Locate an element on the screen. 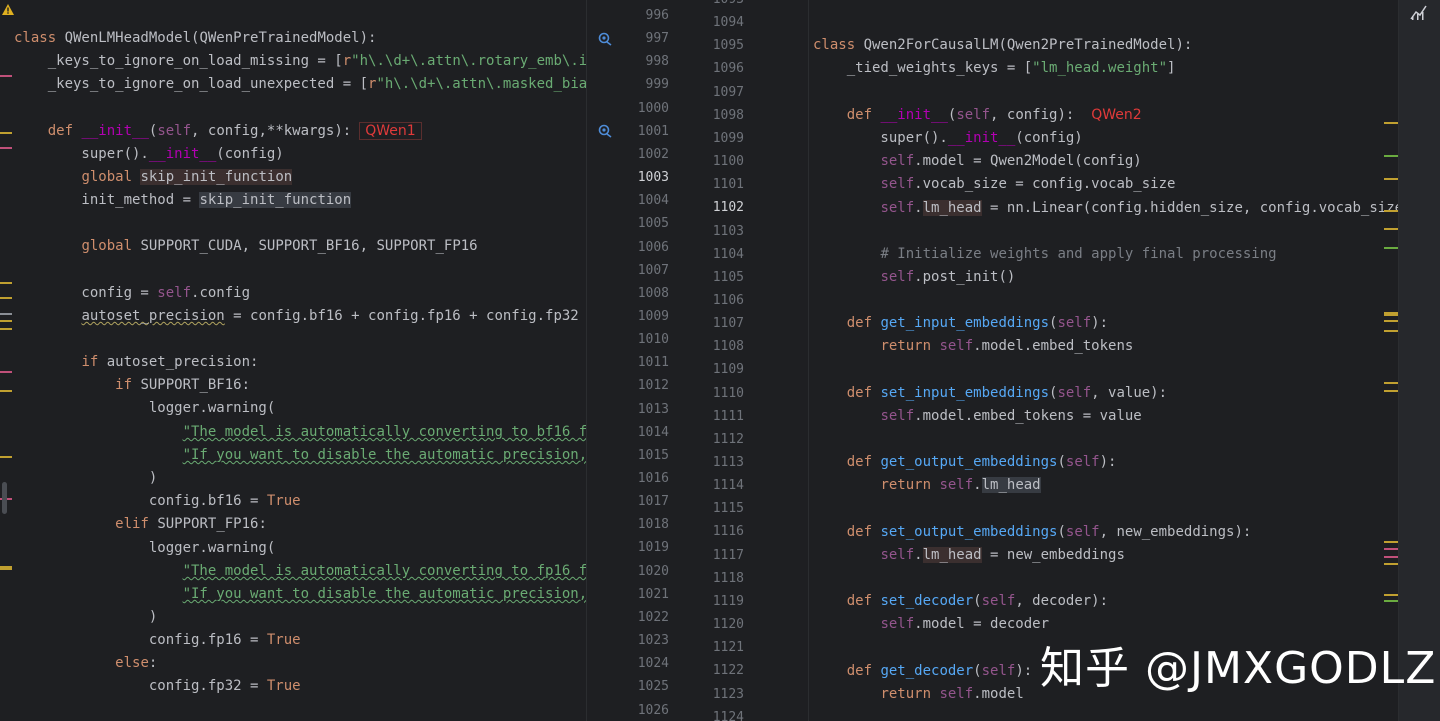  line-number: 1020 is located at coordinates (653, 571).